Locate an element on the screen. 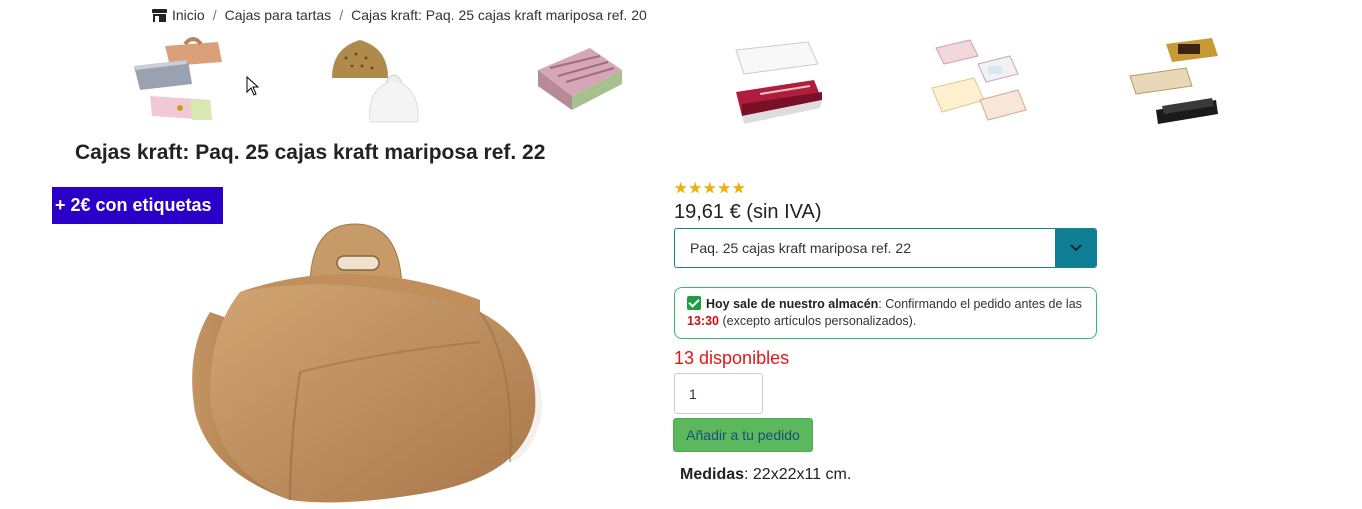  thumb-assorted-boxes is located at coordinates (180, 80).